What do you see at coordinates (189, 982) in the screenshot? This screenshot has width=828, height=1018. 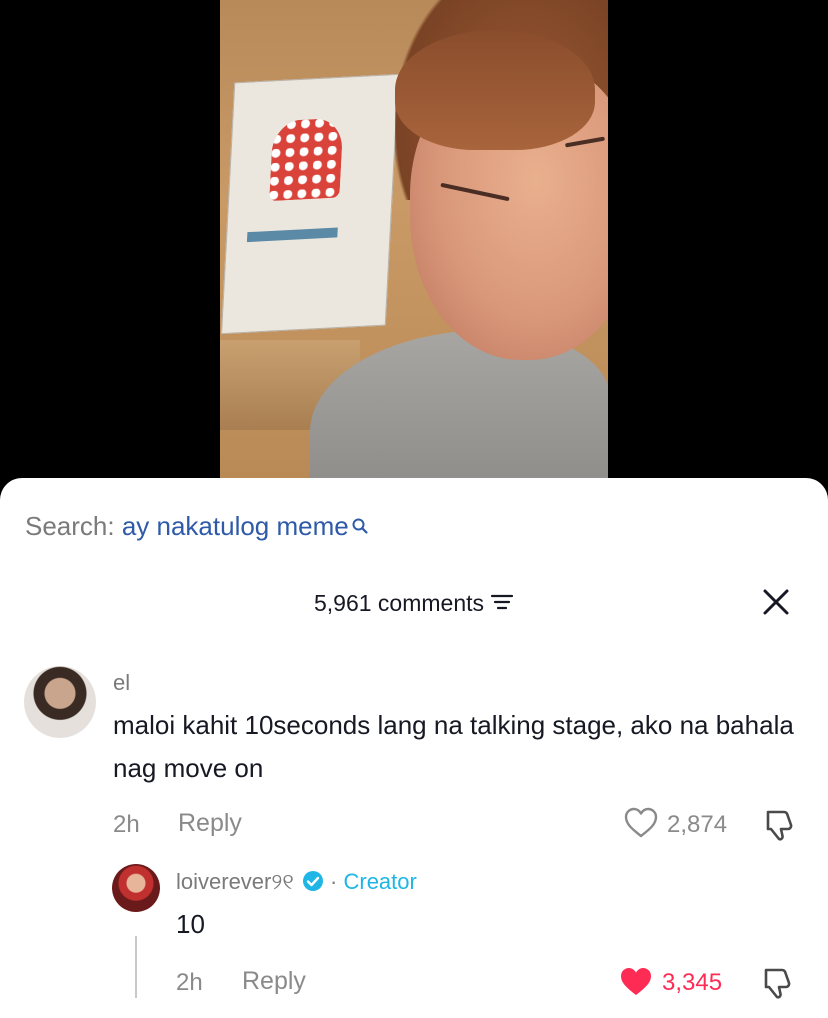 I see `reply-time: 2h` at bounding box center [189, 982].